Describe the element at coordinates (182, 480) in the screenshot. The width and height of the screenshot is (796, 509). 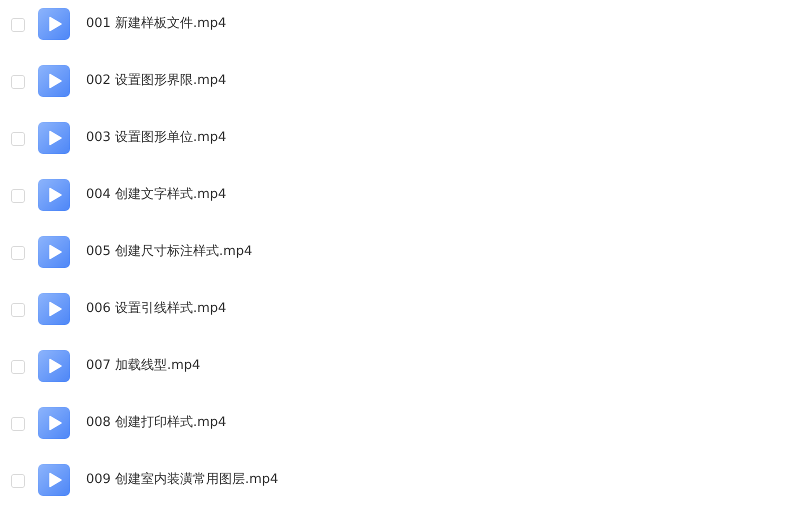
I see `file-name: 009 创建室内装潢常用图层.mp4` at that location.